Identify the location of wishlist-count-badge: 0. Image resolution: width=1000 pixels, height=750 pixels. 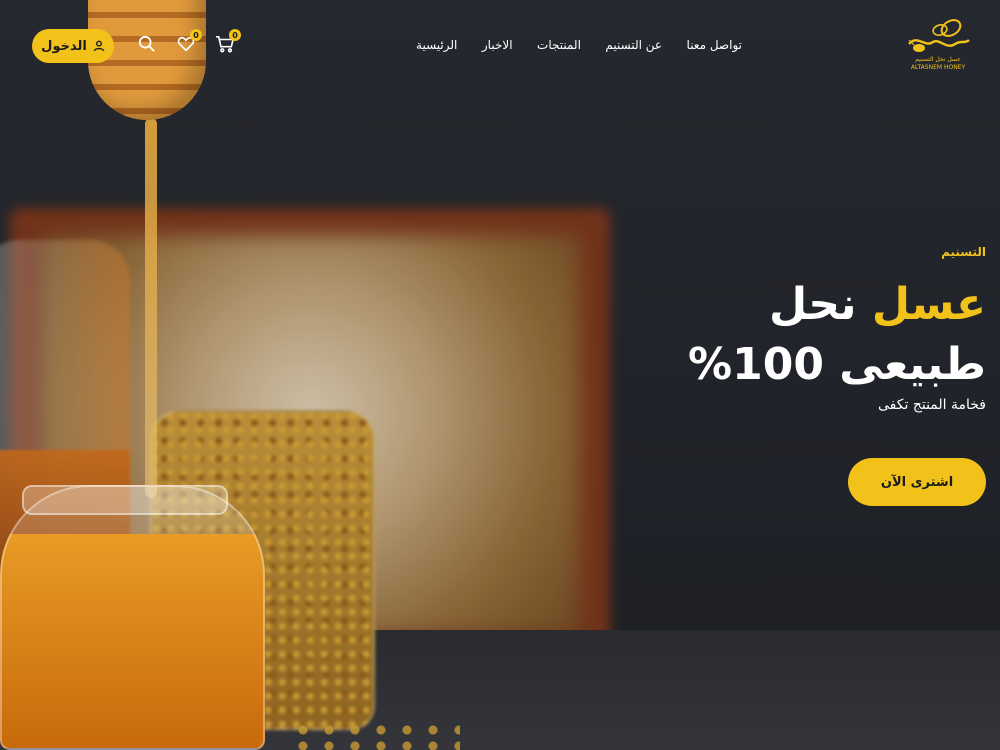
(196, 35).